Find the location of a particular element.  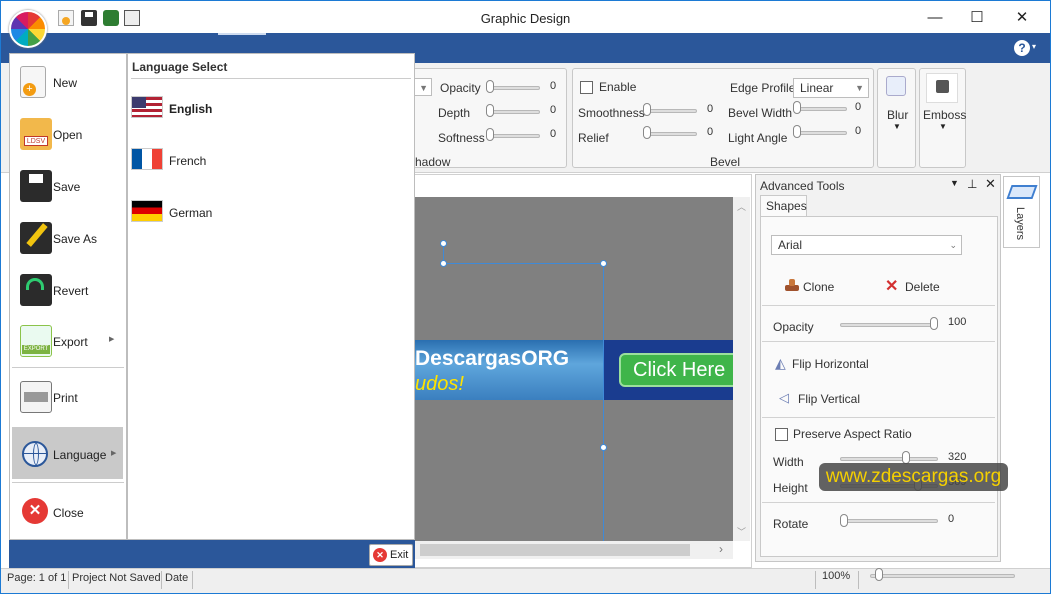

close-window-button: ✕ is located at coordinates (1022, 18).